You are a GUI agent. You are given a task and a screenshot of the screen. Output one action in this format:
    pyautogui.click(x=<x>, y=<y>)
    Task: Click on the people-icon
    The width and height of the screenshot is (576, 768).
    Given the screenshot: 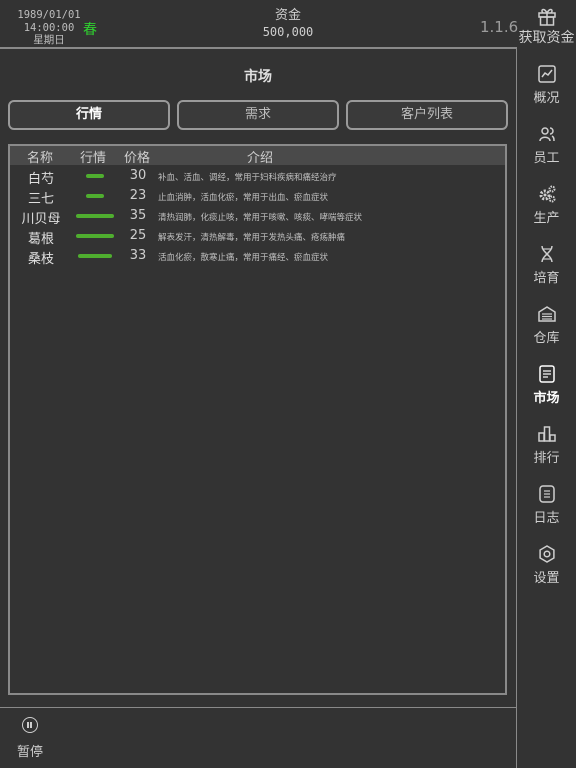 What is the action you would take?
    pyautogui.click(x=546, y=134)
    